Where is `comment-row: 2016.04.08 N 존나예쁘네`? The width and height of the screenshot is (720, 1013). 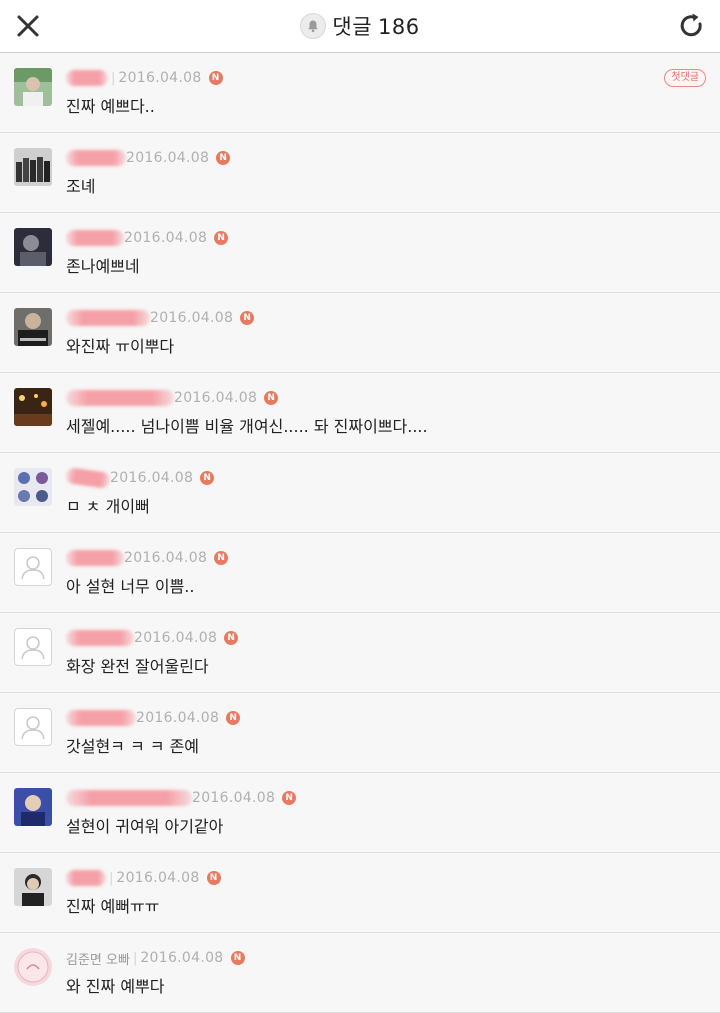
comment-row: 2016.04.08 N 존나예쁘네 is located at coordinates (360, 253).